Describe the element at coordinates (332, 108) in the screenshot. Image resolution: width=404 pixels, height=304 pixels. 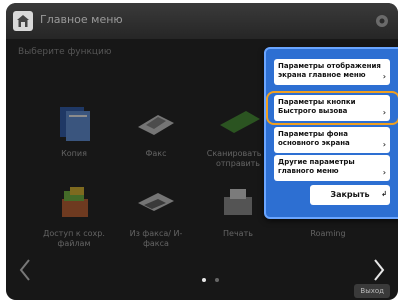
I see `selection-highlight` at that location.